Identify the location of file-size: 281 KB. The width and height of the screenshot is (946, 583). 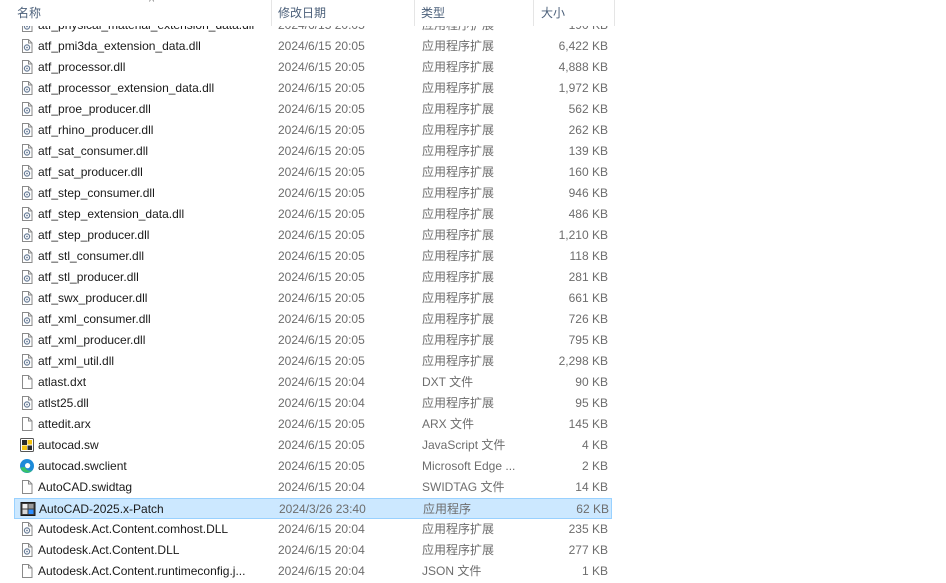
(588, 277).